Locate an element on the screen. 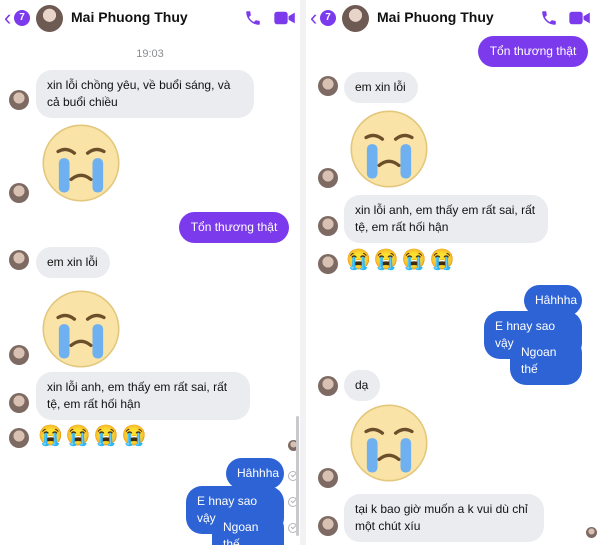 This screenshot has height=545, width=600. timestamp: 19:03 is located at coordinates (150, 54).